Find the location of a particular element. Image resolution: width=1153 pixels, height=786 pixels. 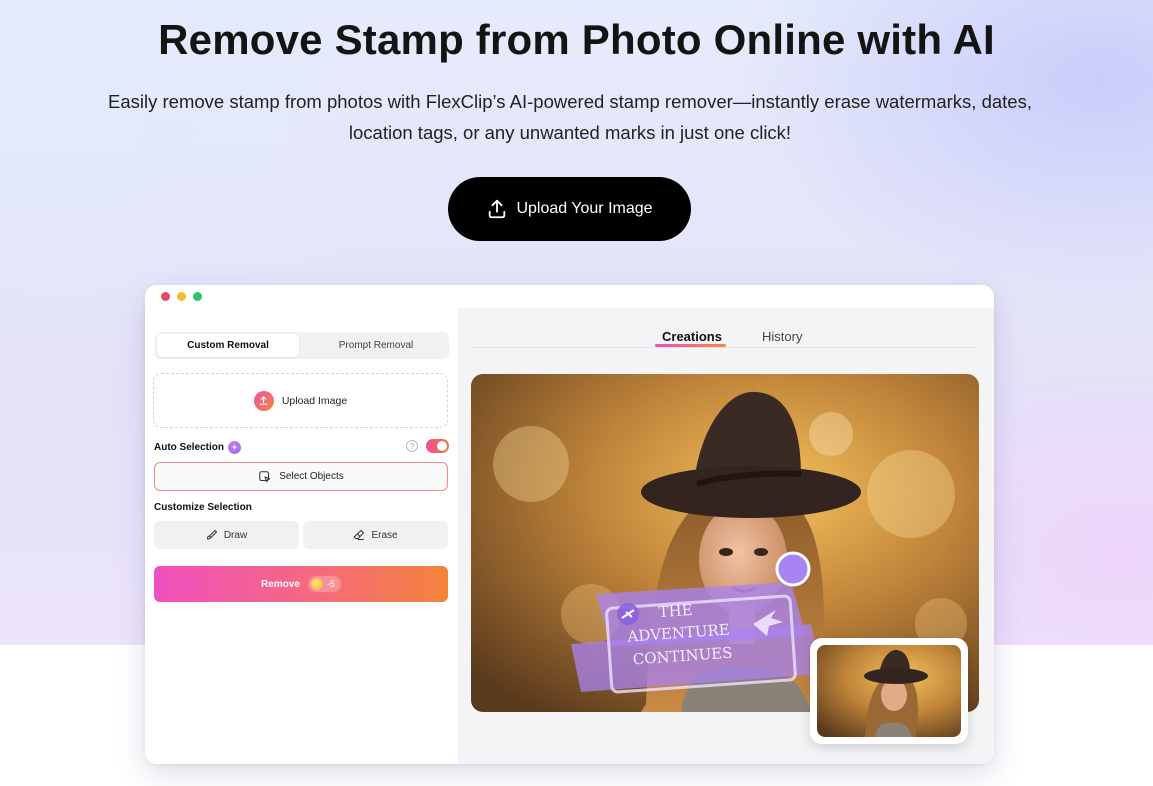

result-tabs: Creations History is located at coordinates (724, 328).